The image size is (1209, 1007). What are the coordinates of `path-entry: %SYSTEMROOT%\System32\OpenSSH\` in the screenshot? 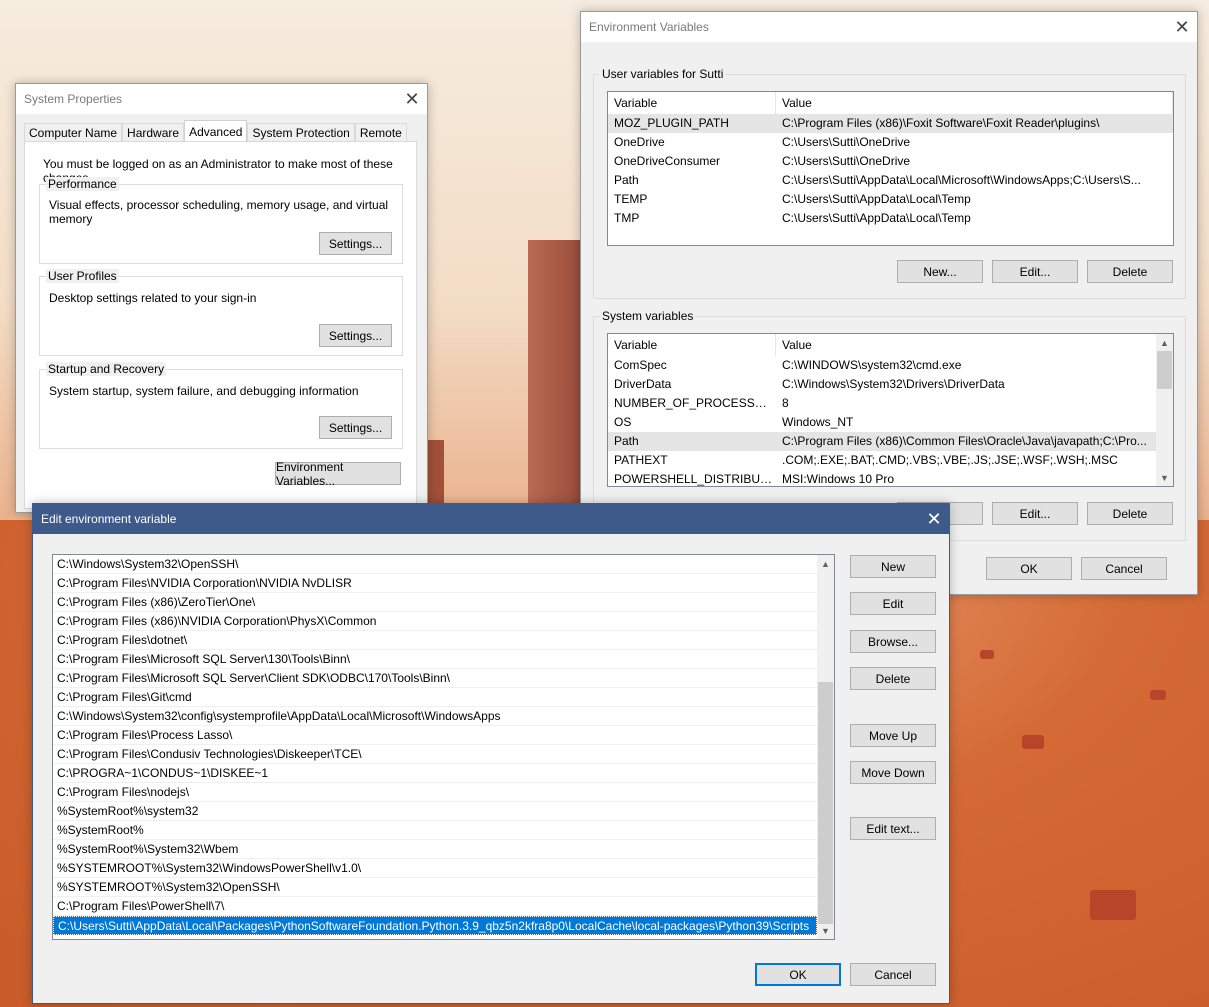 It's located at (435, 887).